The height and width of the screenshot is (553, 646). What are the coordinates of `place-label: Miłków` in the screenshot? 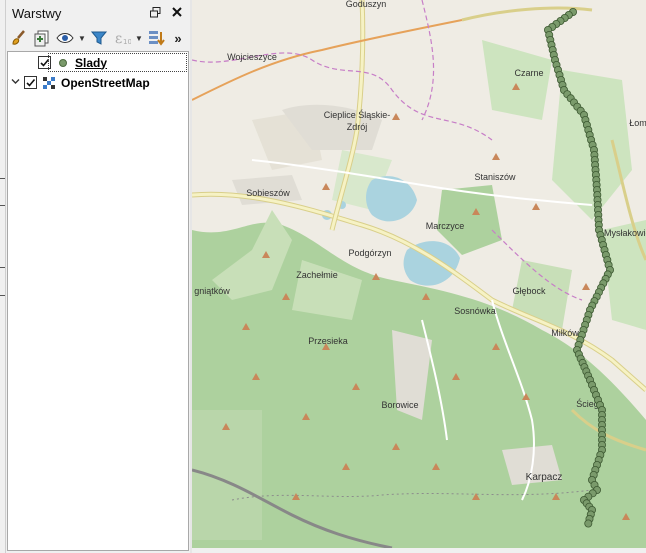 It's located at (565, 333).